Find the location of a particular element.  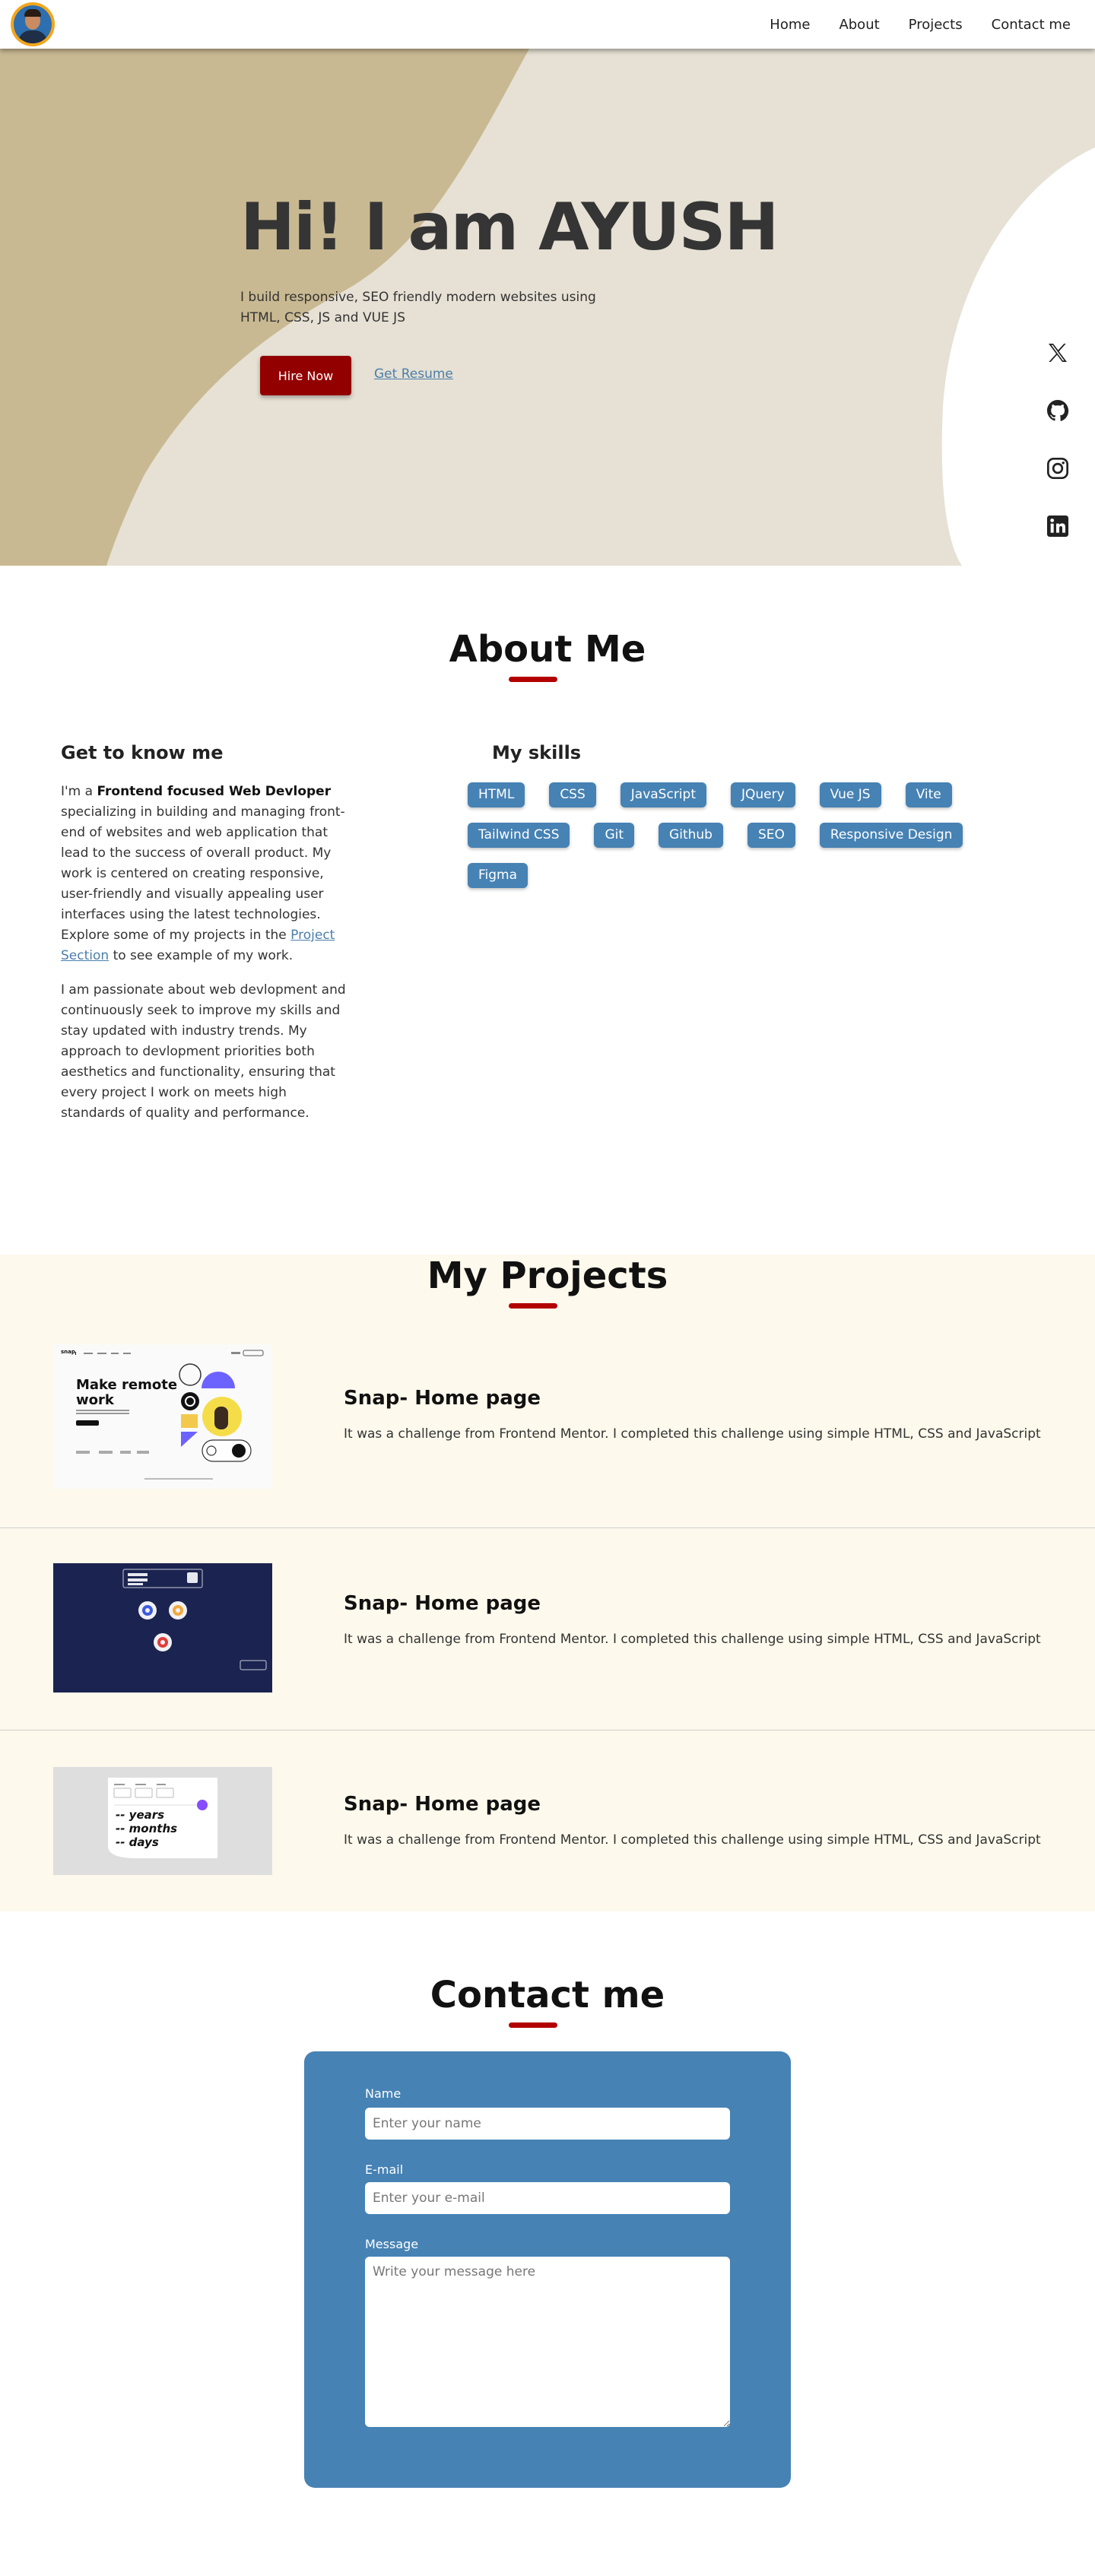

get-resume-link: Get Resume is located at coordinates (413, 374).